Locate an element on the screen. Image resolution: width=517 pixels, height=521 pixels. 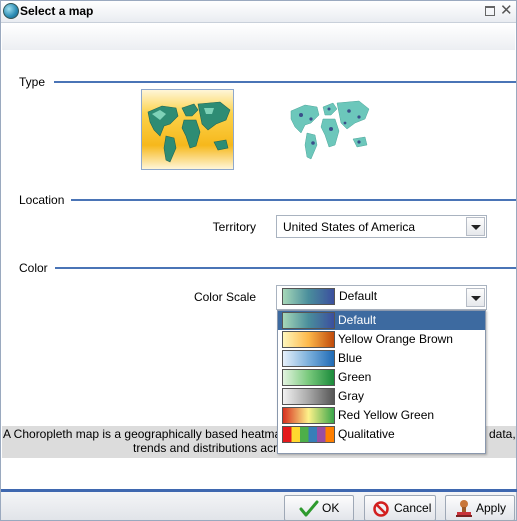
color-scale-option-label: Red Yellow Green is located at coordinates (386, 415).